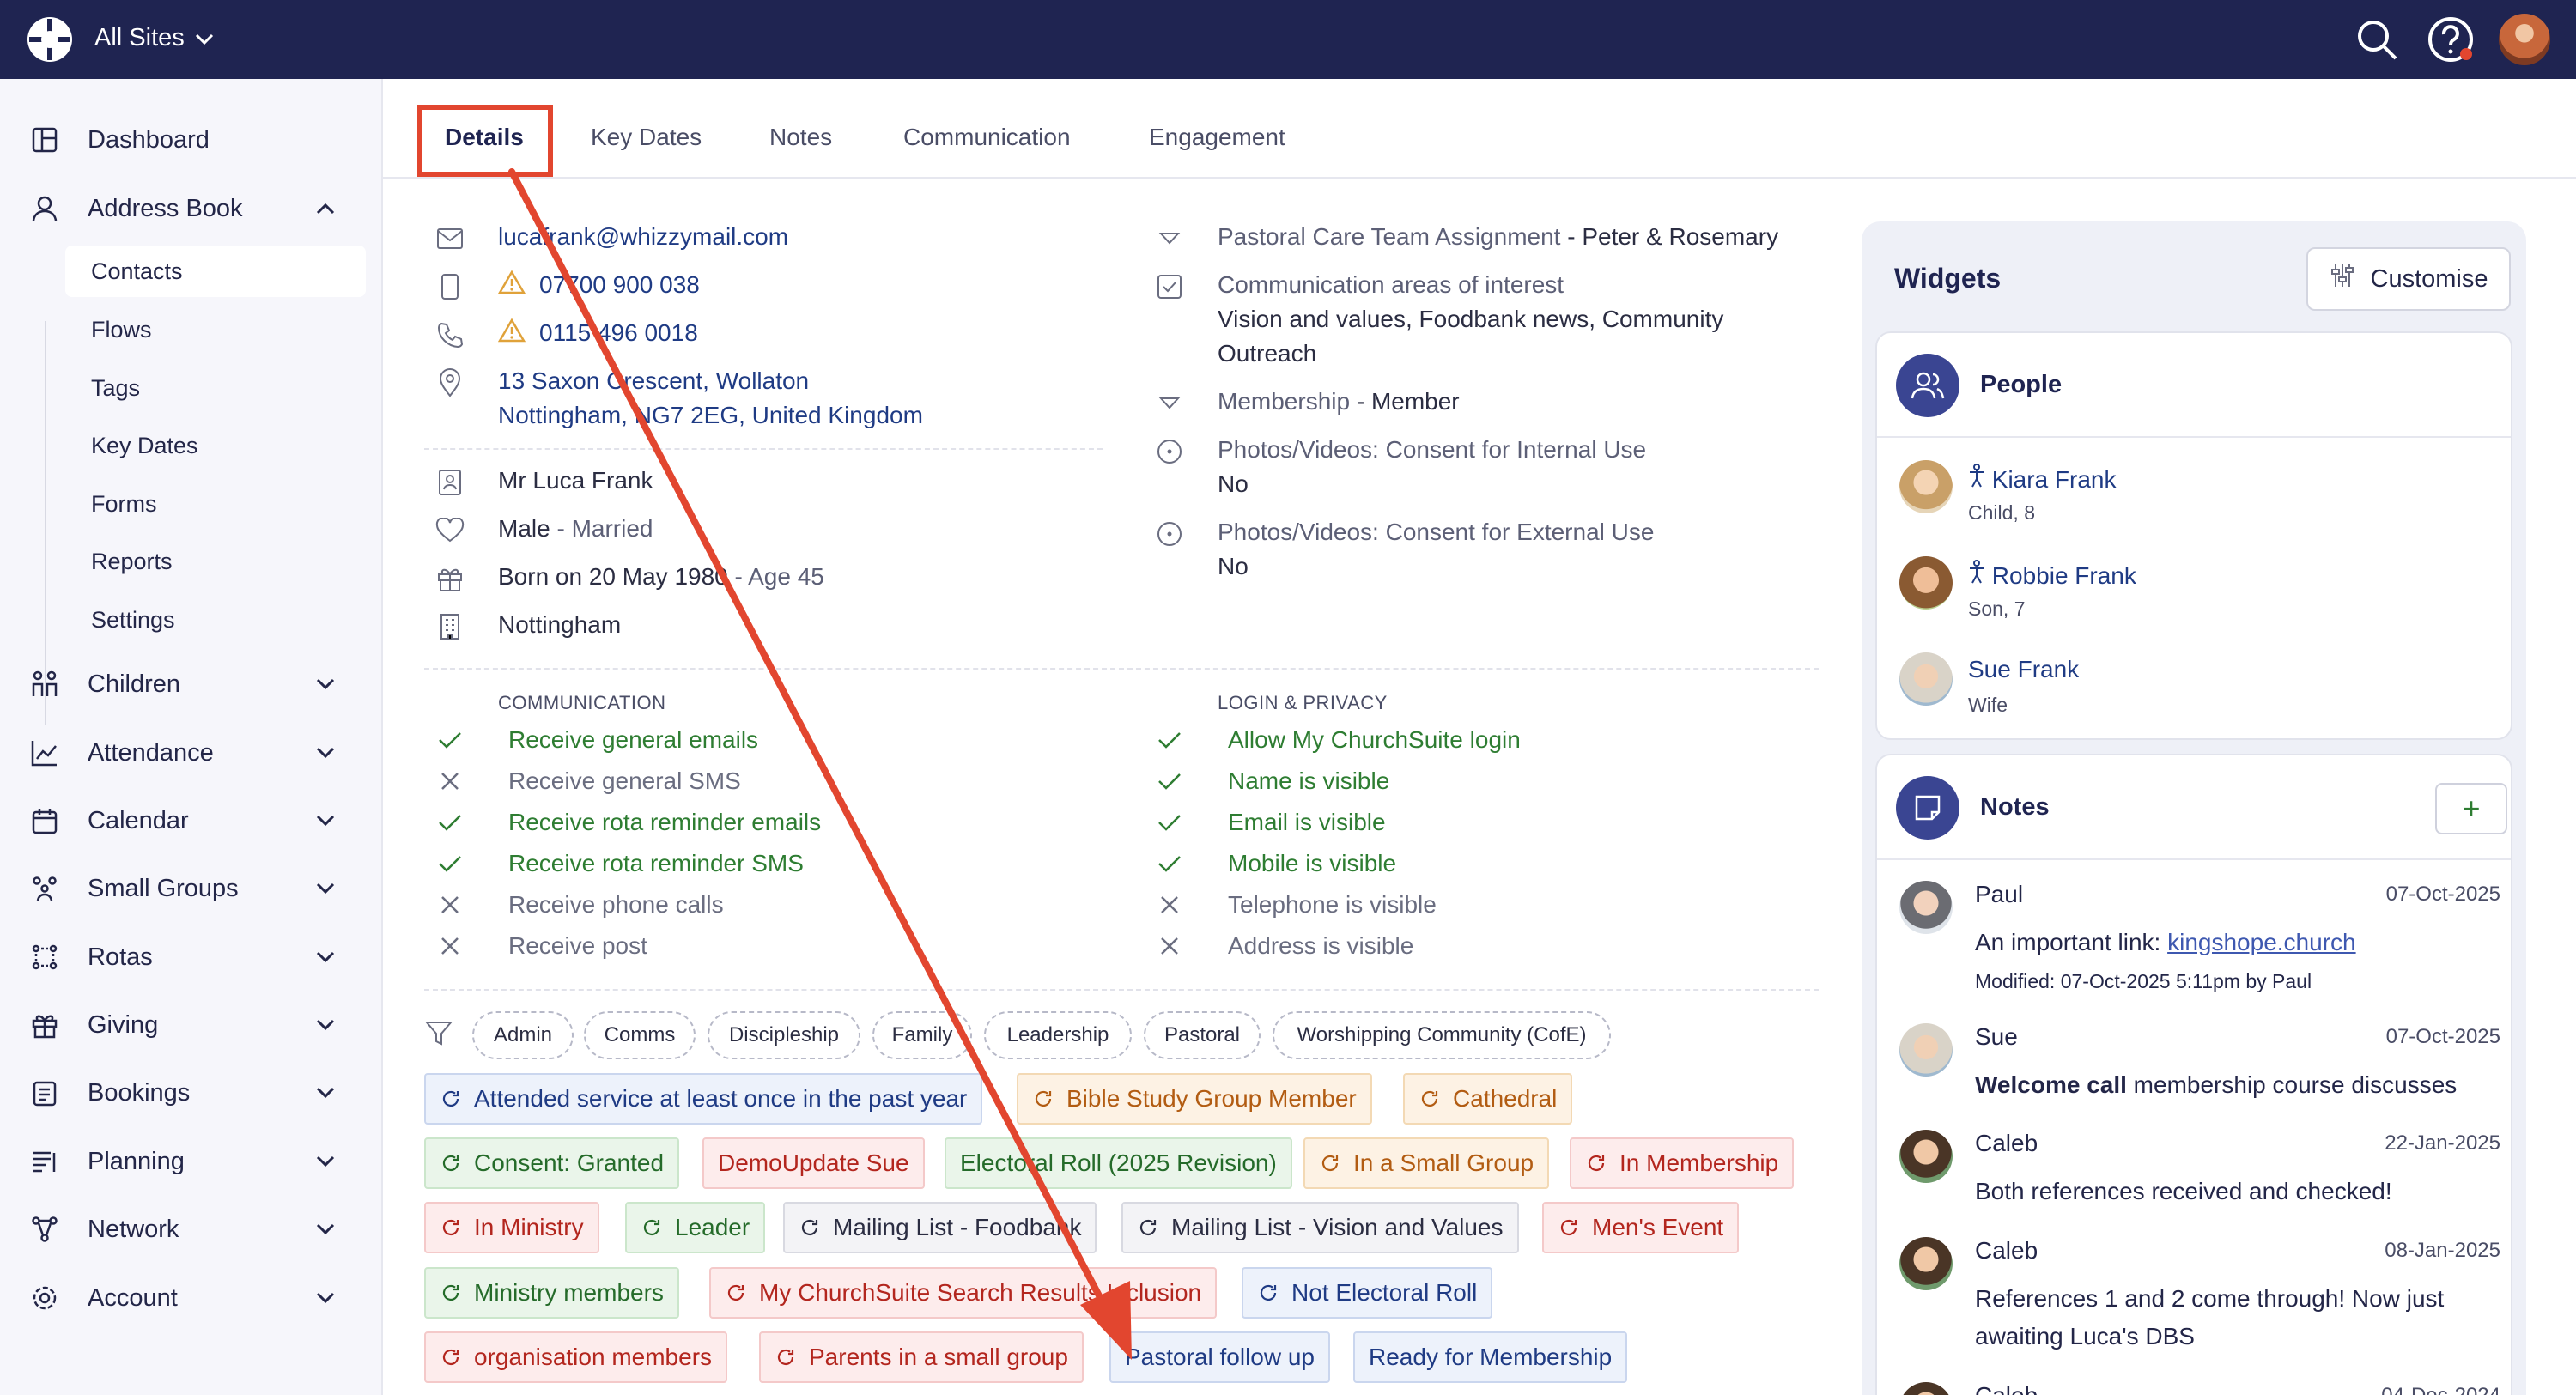 This screenshot has width=2576, height=1395. What do you see at coordinates (1202, 1035) in the screenshot?
I see `tag-filter-chip: Pastoral` at bounding box center [1202, 1035].